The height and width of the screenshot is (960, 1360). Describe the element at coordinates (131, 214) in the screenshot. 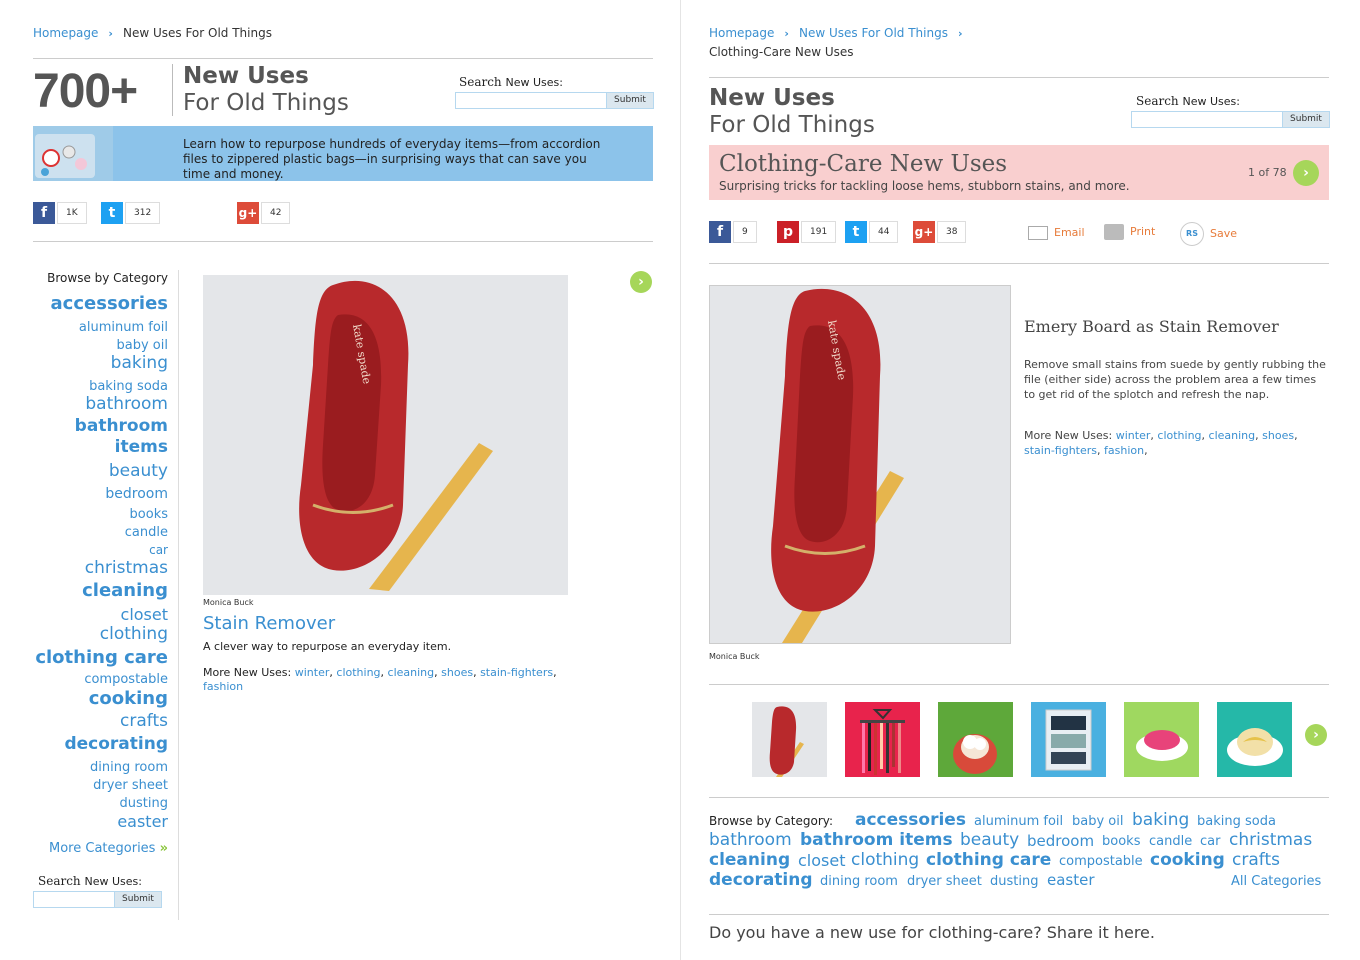

I see `twitter-share: t 312` at that location.